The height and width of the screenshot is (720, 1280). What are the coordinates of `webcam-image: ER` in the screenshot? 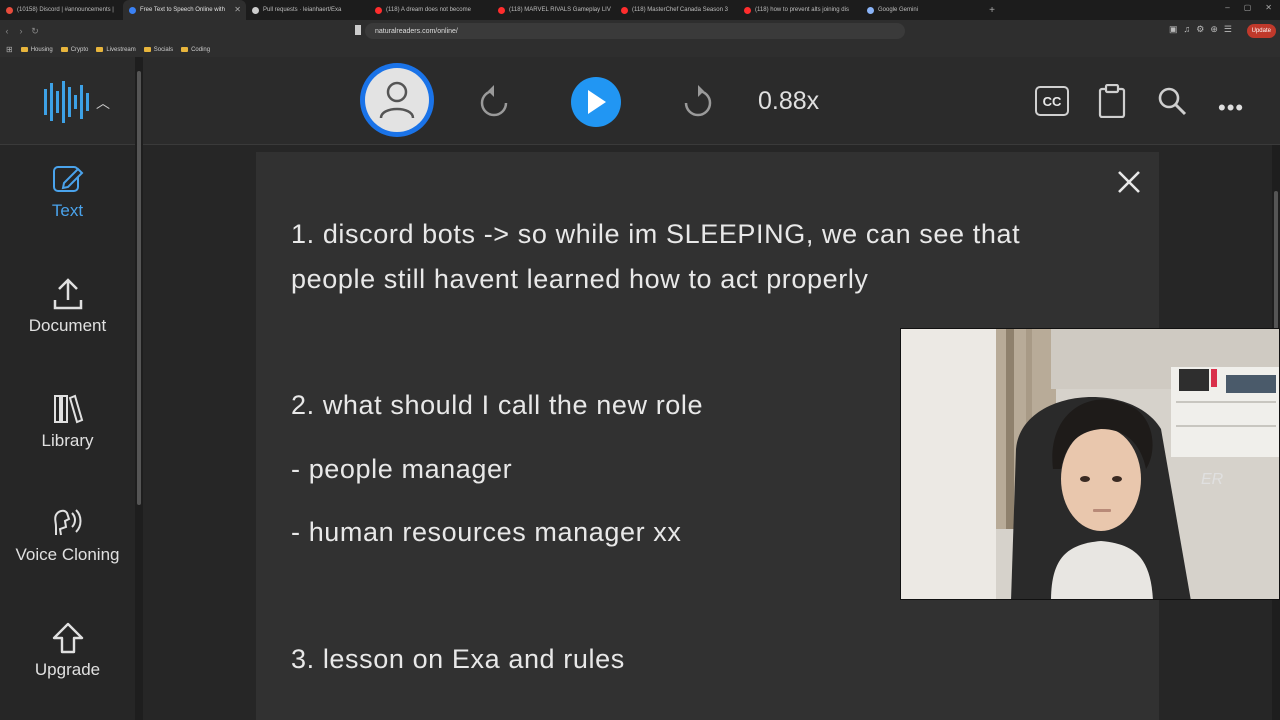 It's located at (1090, 464).